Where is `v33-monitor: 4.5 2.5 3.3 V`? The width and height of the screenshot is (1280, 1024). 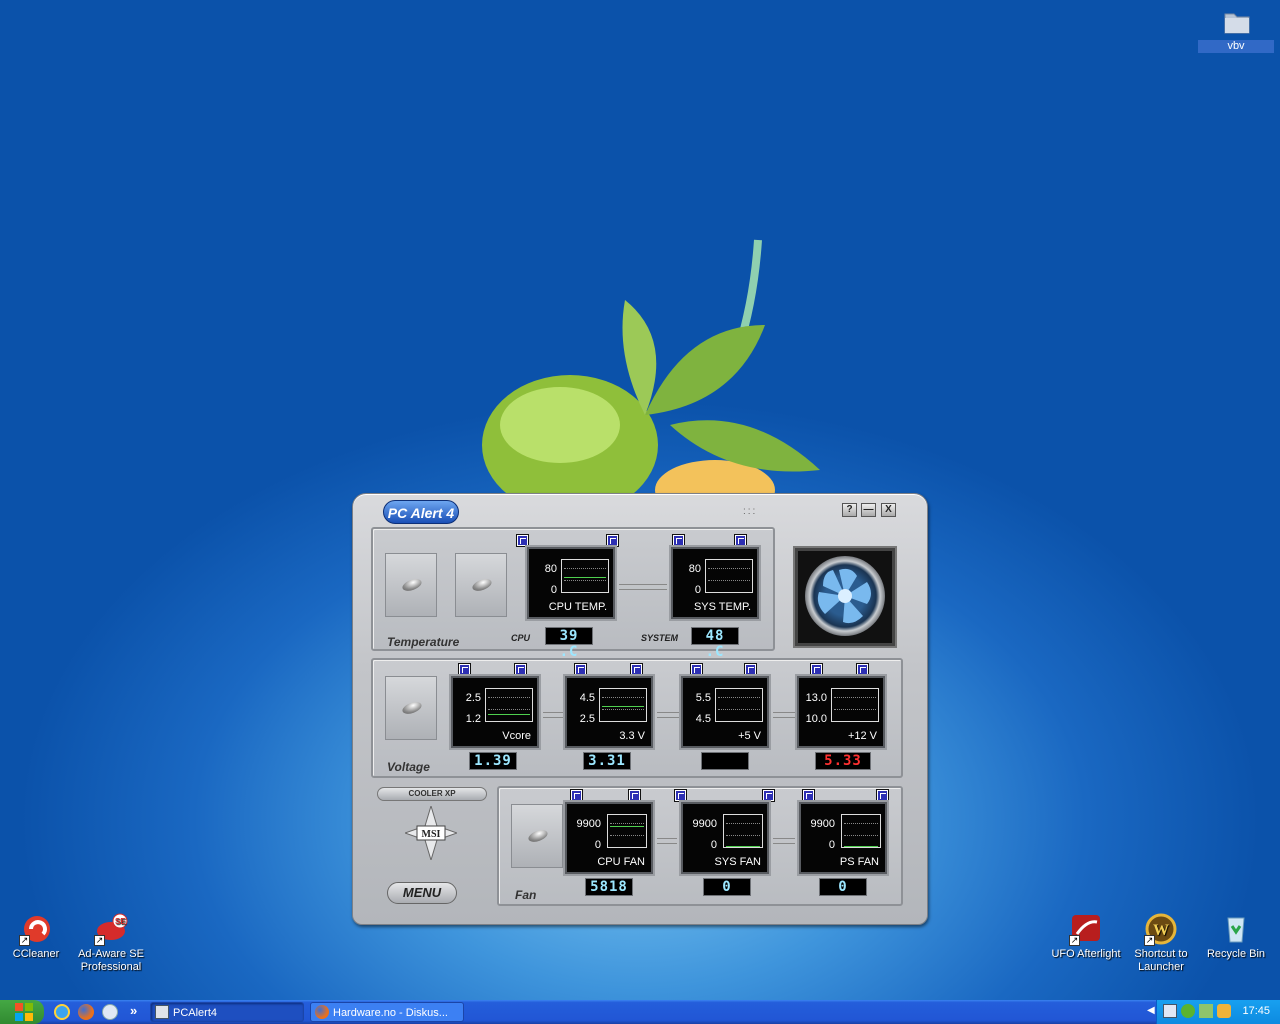
v33-monitor: 4.5 2.5 3.3 V is located at coordinates (609, 712).